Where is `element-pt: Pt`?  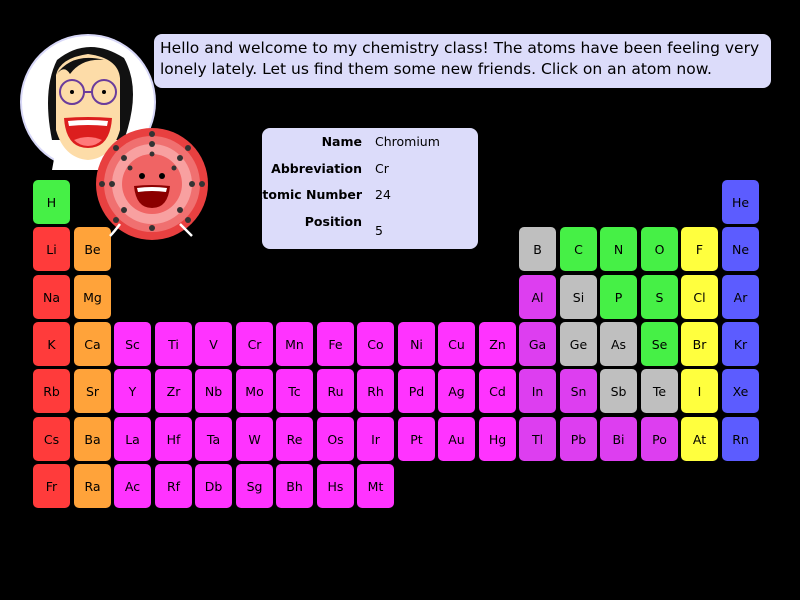
element-pt: Pt is located at coordinates (416, 439).